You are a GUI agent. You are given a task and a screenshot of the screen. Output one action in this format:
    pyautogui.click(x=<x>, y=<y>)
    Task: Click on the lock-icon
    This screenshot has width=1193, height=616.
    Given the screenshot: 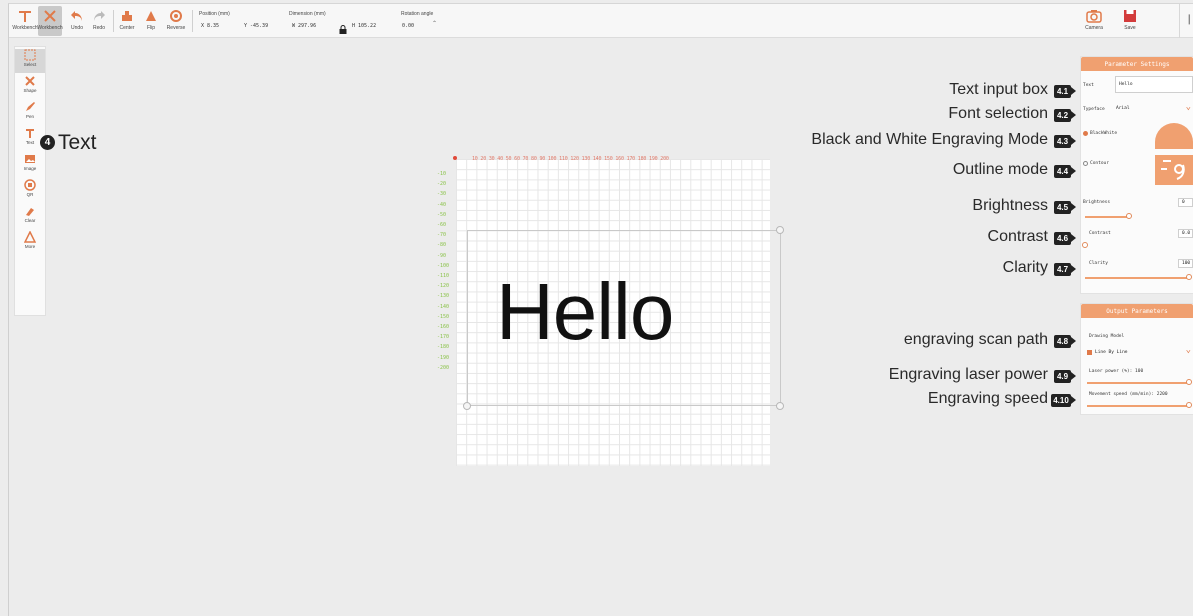 What is the action you would take?
    pyautogui.click(x=343, y=30)
    